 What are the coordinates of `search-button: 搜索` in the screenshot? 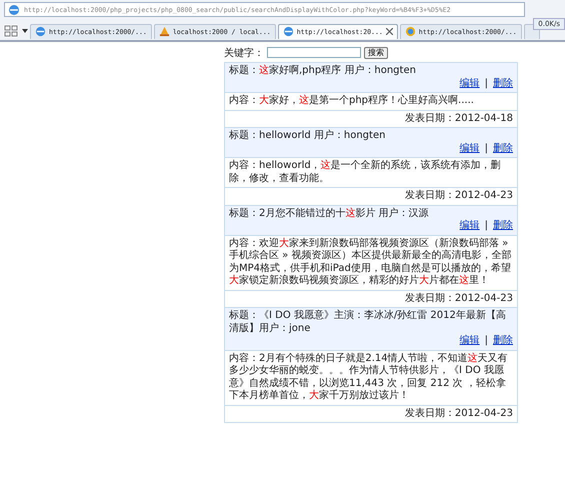 It's located at (376, 52).